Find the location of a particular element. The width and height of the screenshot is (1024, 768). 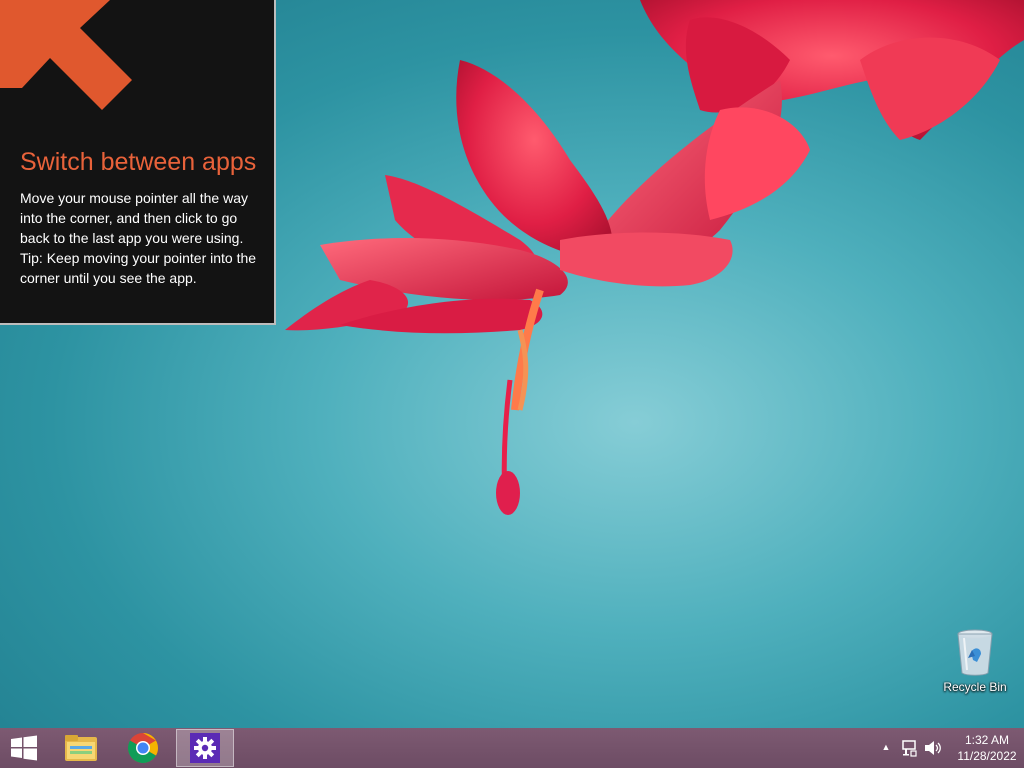

taskbar-chrome is located at coordinates (143, 748).